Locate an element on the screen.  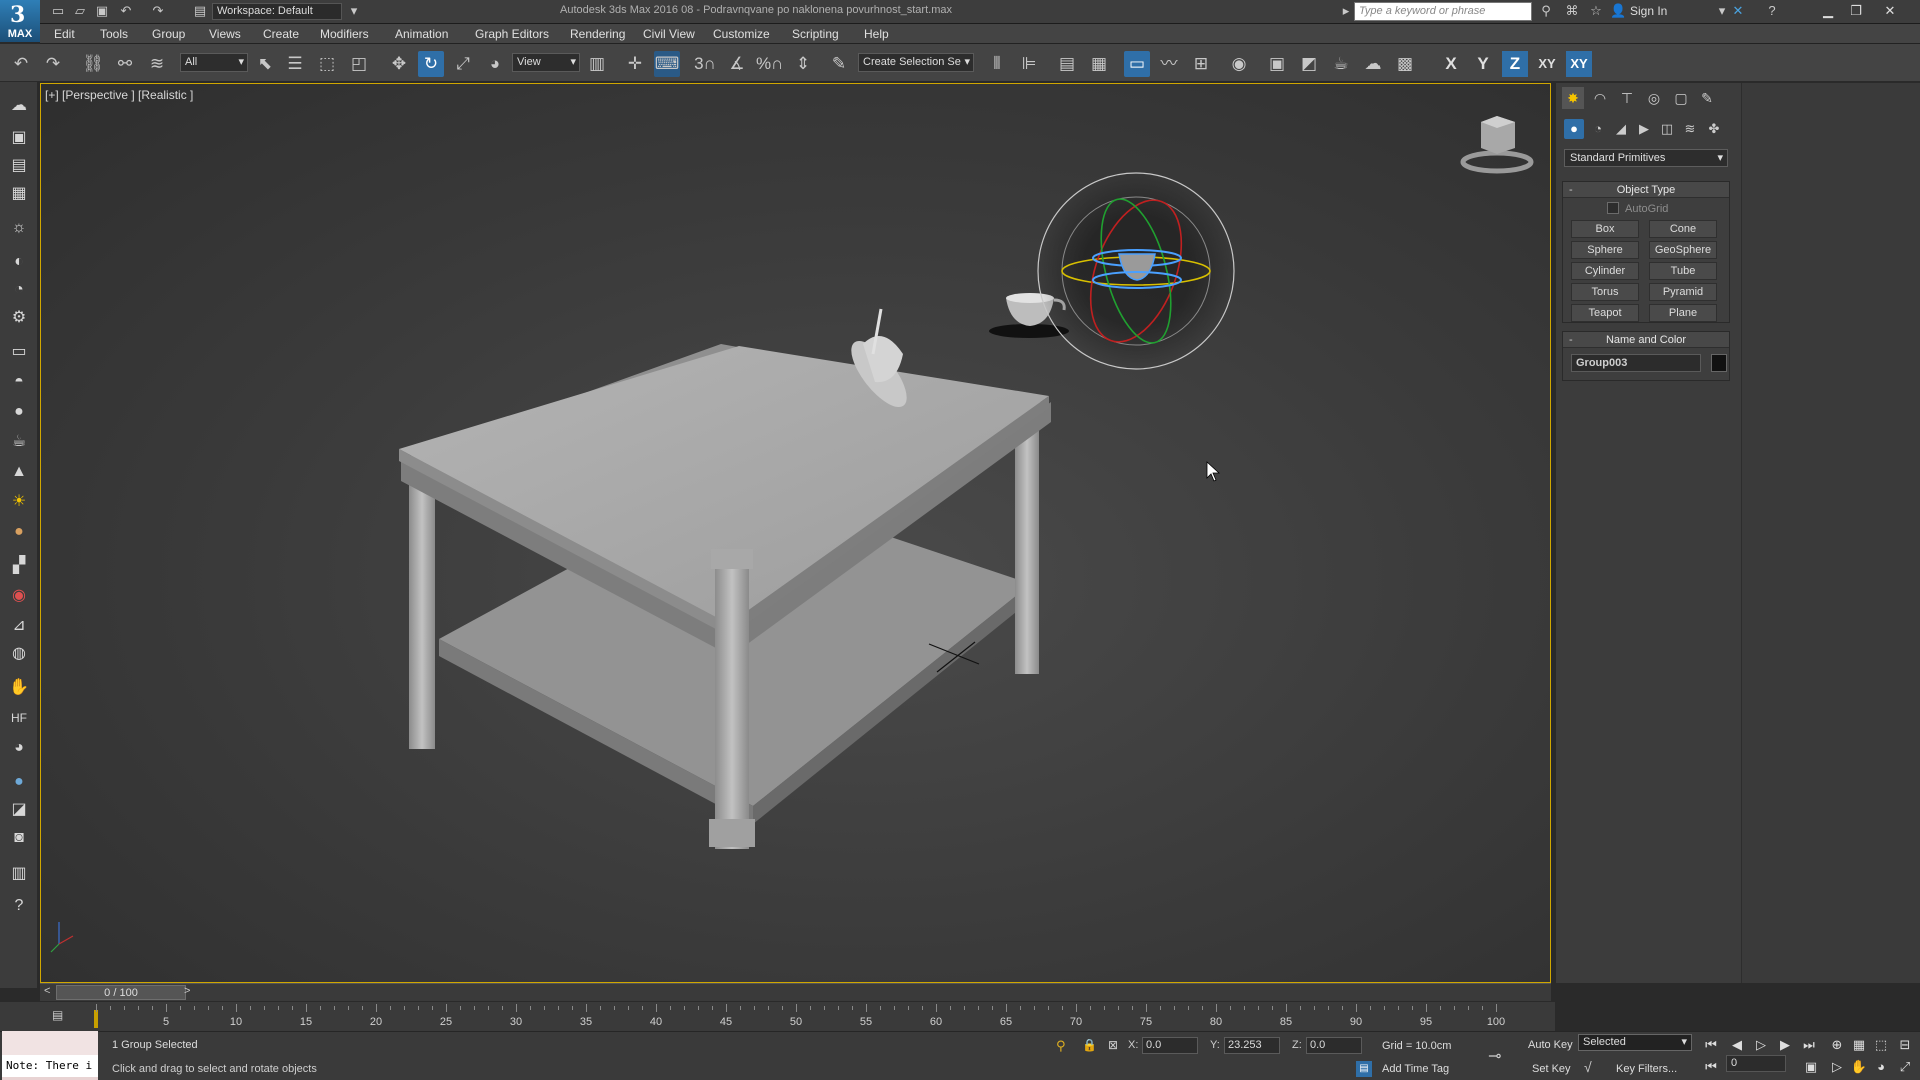
zoom-all-icon: ▦ is located at coordinates (1859, 1045).